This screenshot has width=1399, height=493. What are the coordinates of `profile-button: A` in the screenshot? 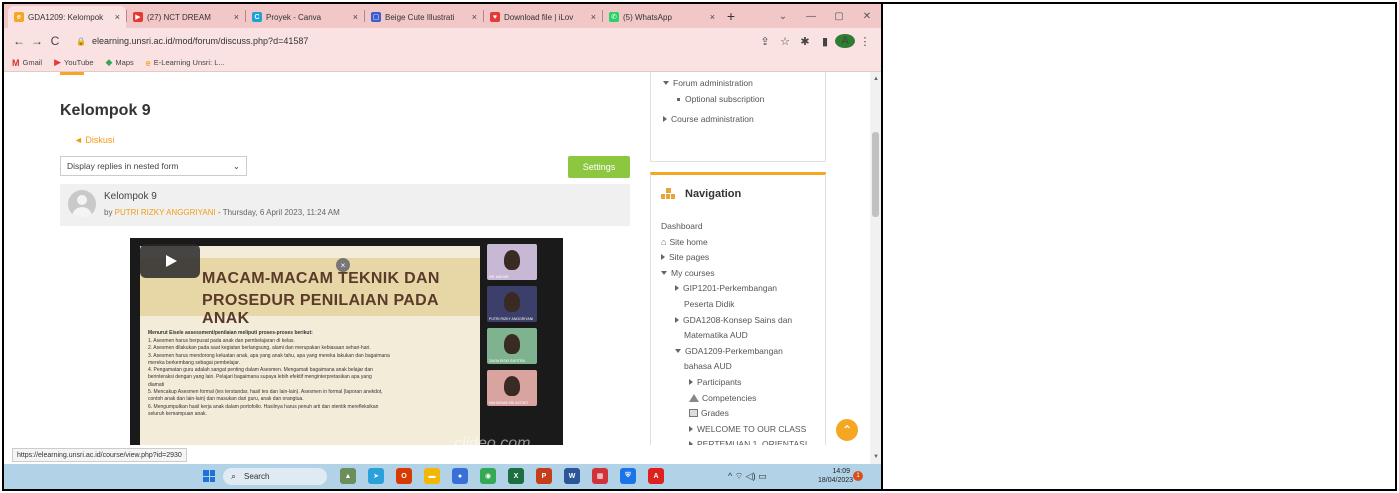 It's located at (845, 41).